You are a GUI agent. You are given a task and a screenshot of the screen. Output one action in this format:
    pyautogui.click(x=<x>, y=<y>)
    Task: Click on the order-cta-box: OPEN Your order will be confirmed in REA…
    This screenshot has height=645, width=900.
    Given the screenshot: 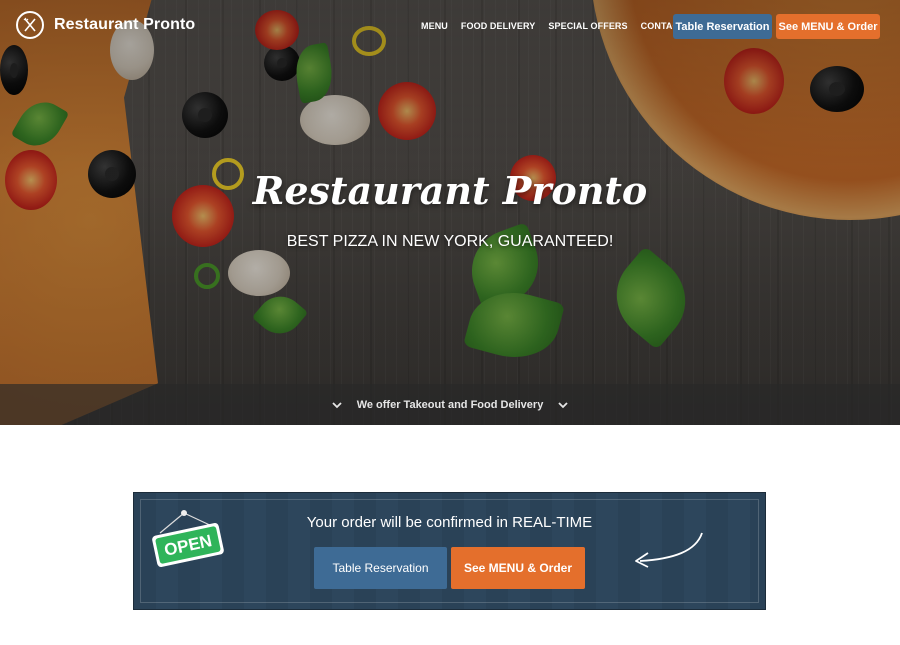 What is the action you would take?
    pyautogui.click(x=449, y=551)
    